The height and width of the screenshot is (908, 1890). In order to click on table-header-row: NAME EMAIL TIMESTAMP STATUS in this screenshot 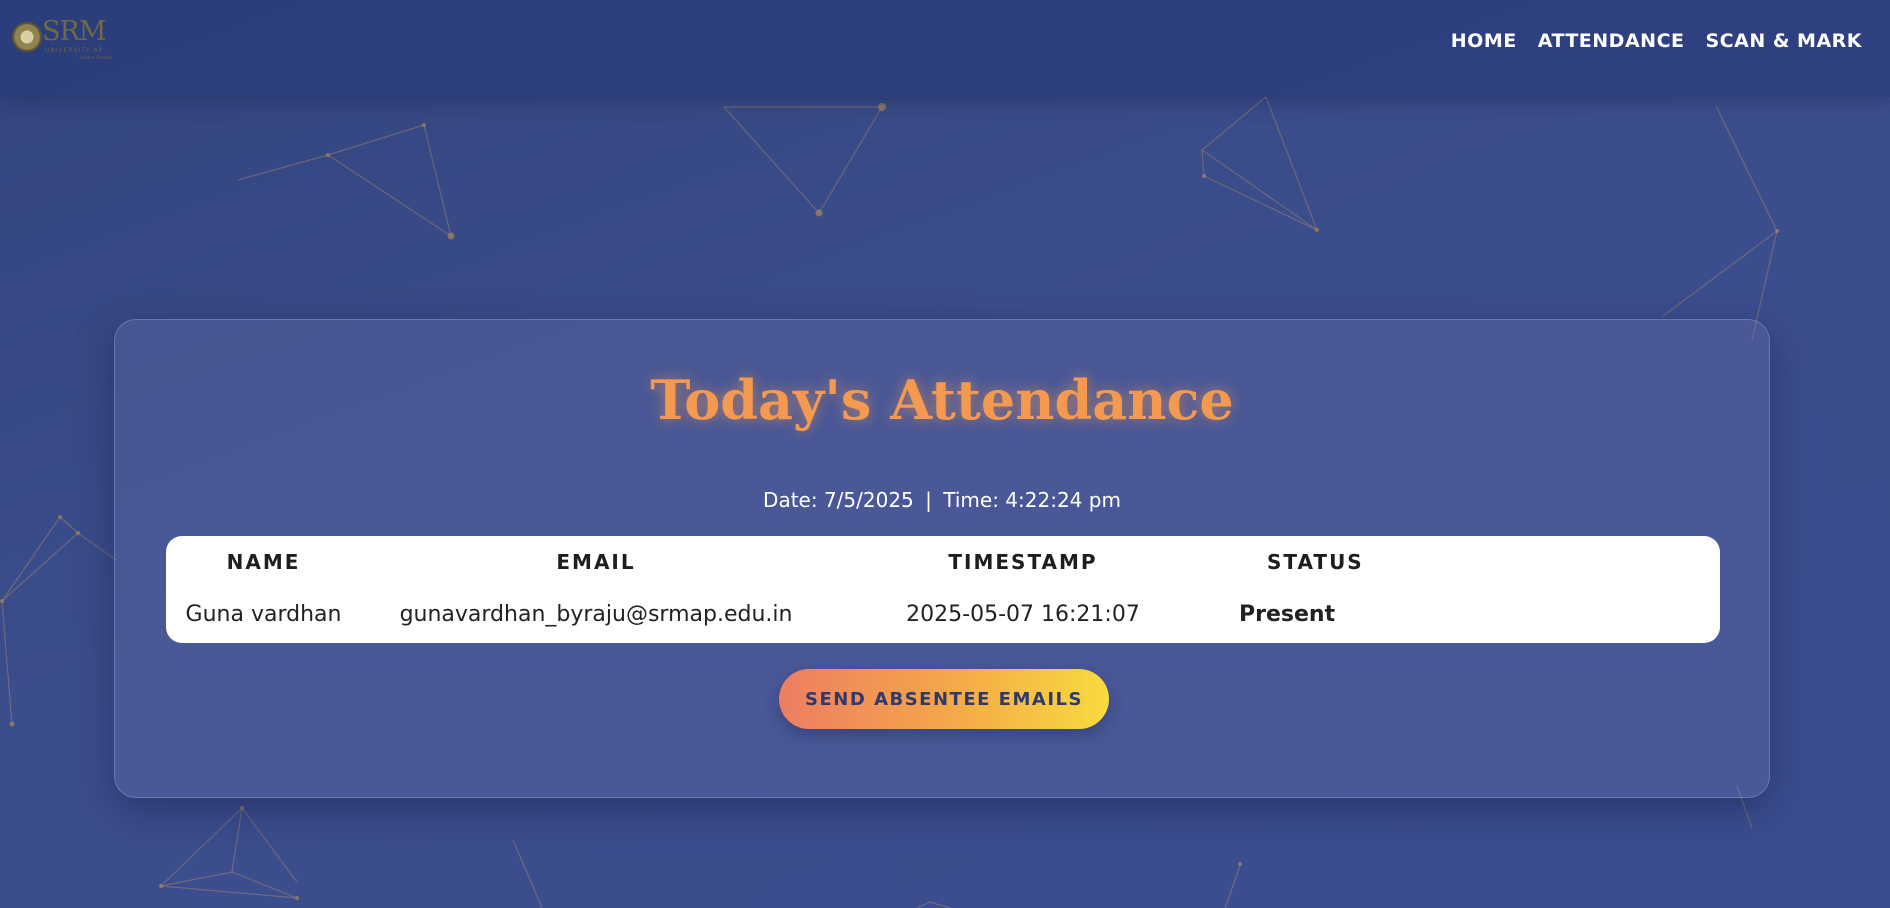, I will do `click(943, 562)`.